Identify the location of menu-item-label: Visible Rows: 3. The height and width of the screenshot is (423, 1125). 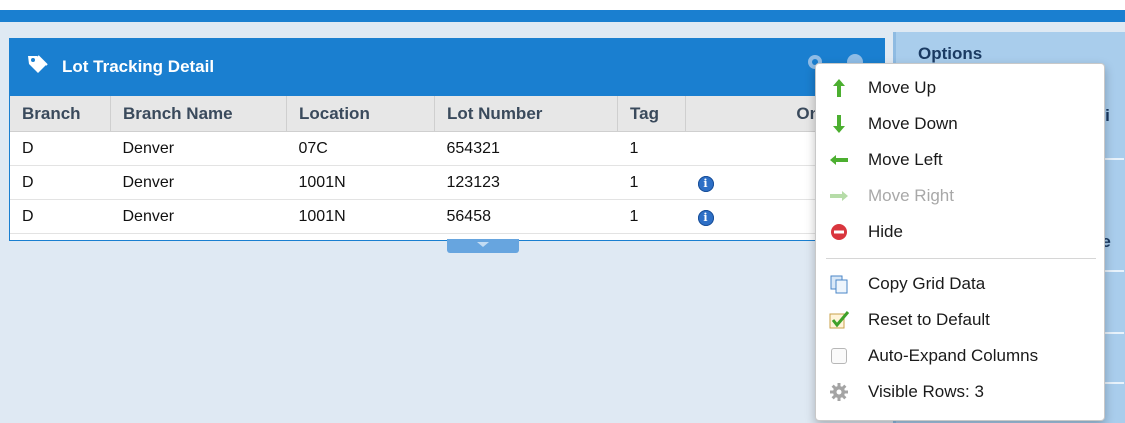
(926, 391).